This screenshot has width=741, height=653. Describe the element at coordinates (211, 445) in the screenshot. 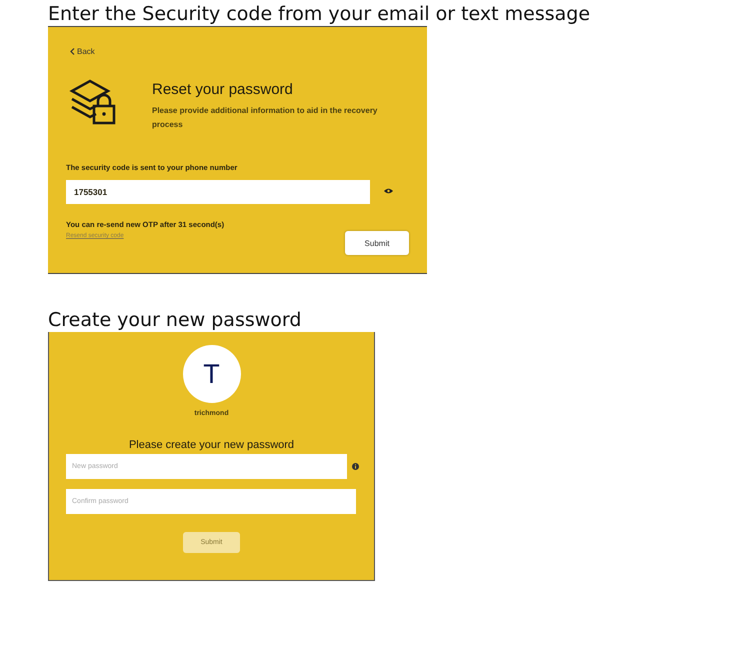

I see `form-title: Please create your new password` at that location.